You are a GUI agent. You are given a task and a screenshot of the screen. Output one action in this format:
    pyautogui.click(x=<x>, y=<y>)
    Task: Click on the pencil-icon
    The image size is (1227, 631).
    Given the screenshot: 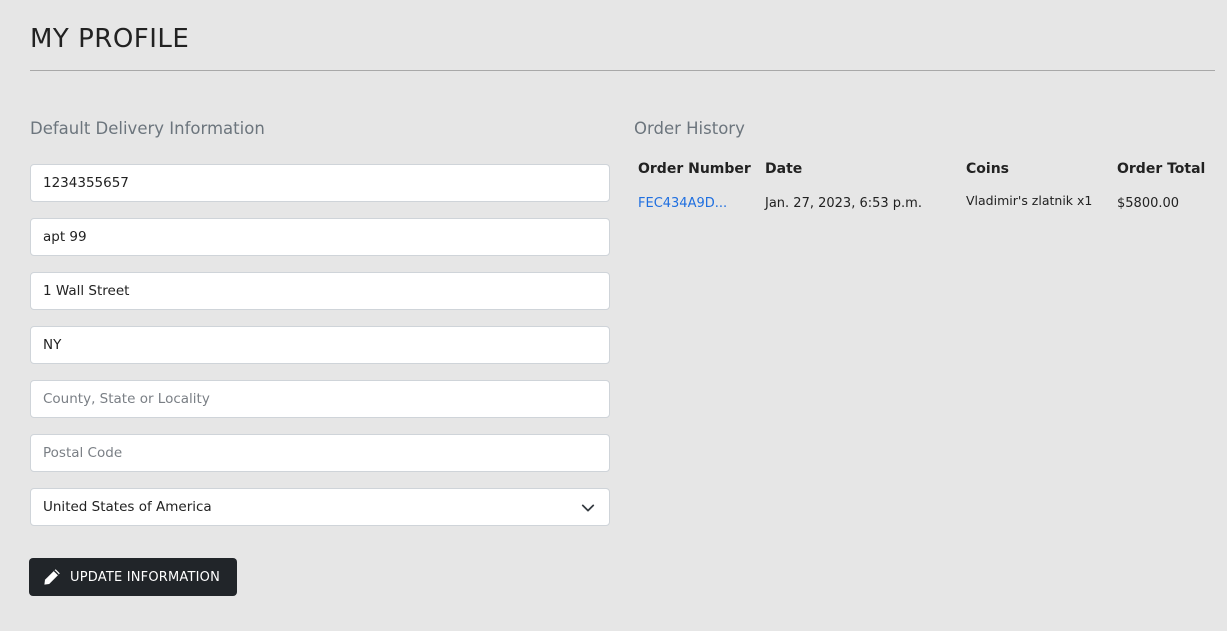 What is the action you would take?
    pyautogui.click(x=52, y=577)
    